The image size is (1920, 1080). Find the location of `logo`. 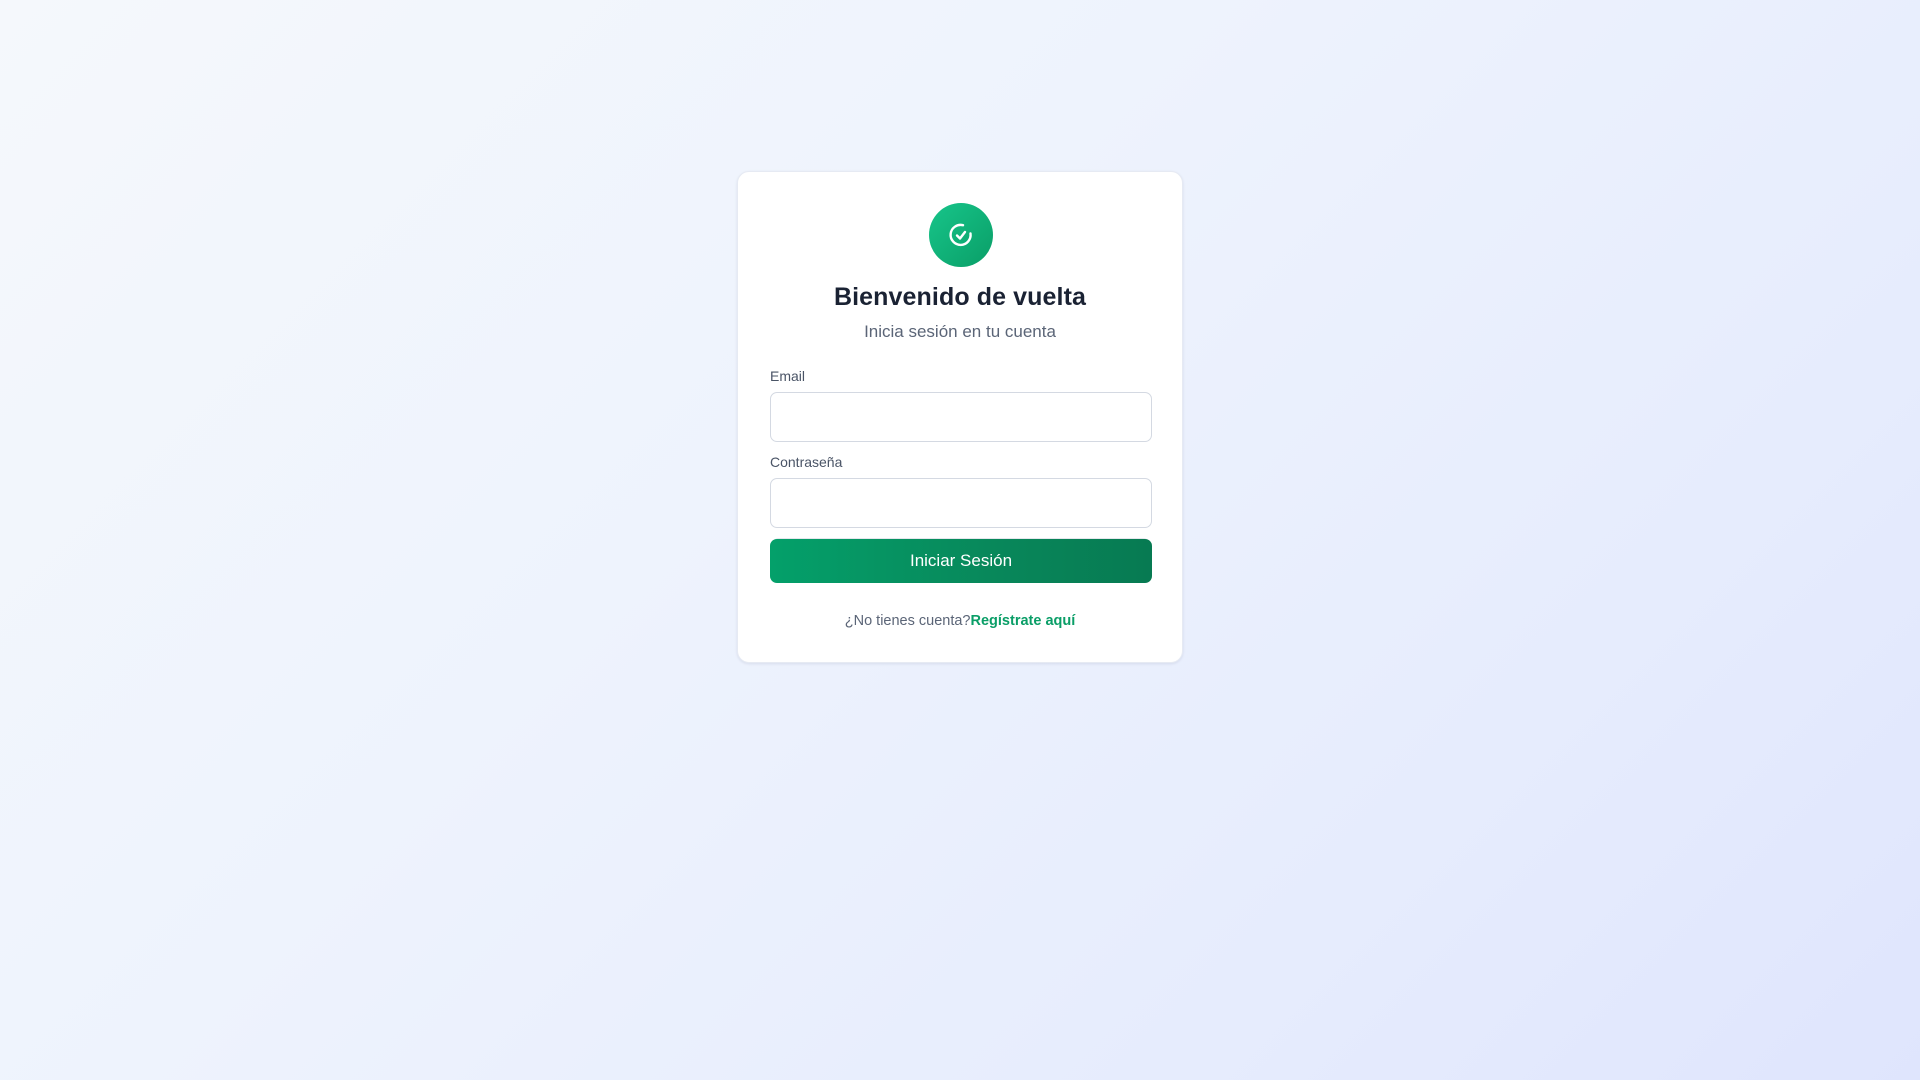

logo is located at coordinates (961, 235).